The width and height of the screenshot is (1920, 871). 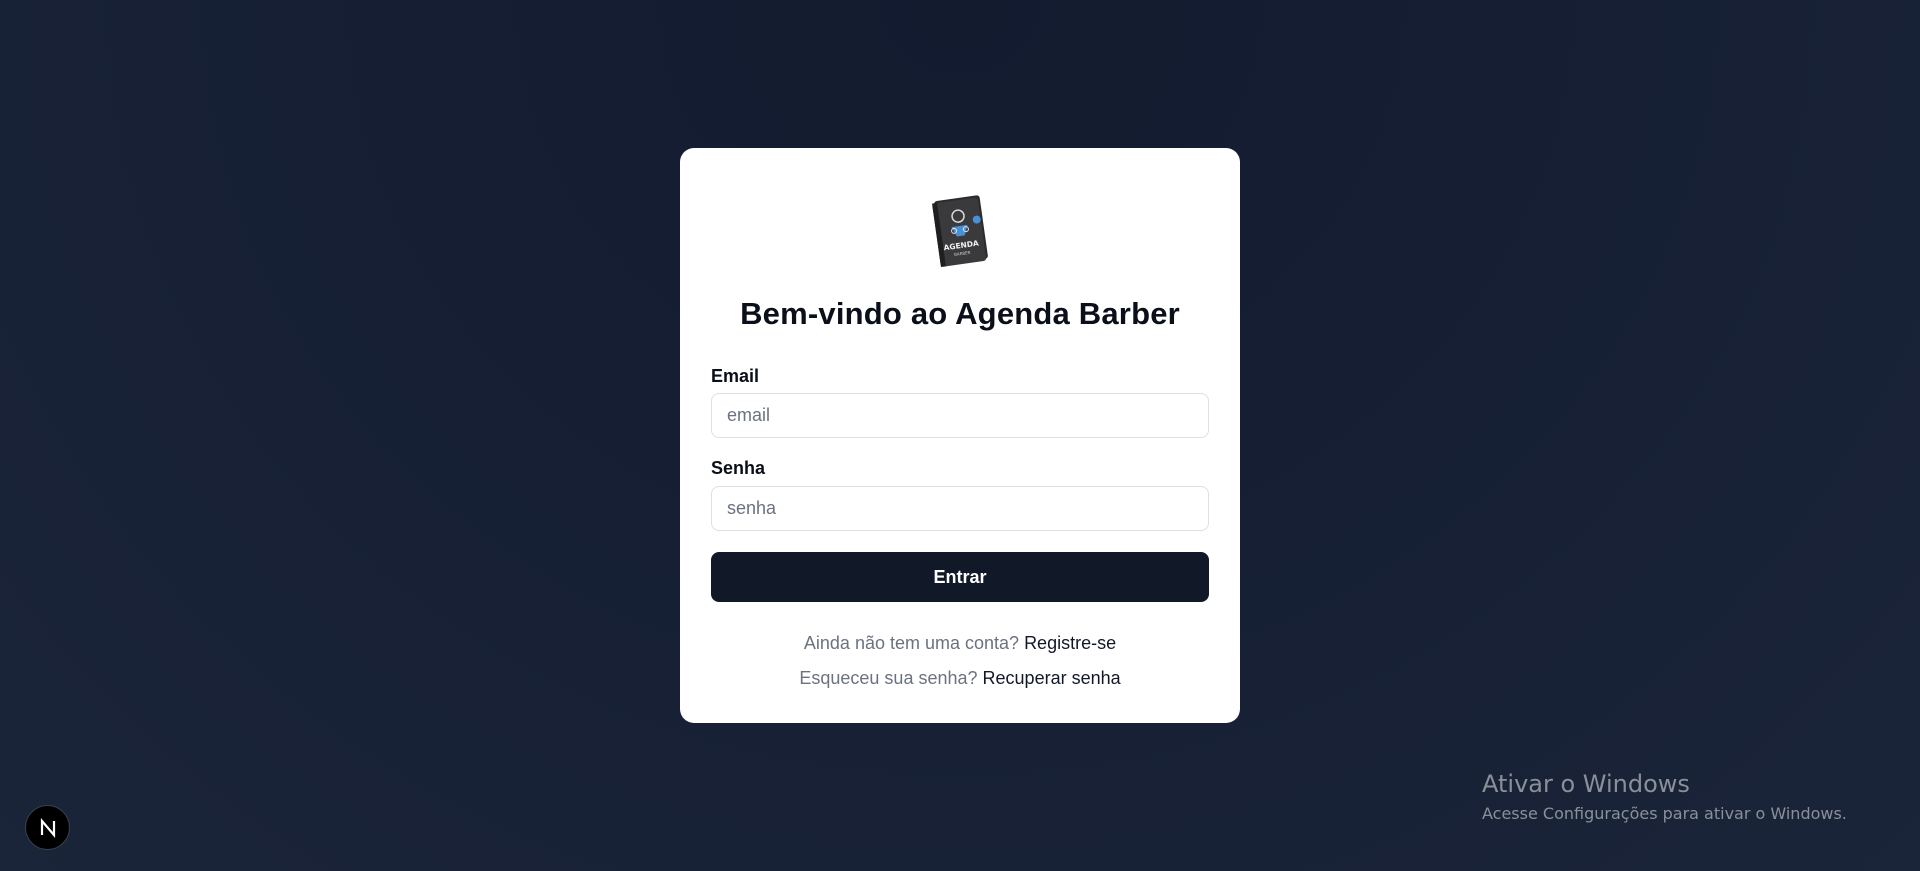 I want to click on windows-watermark-title: Ativar o Windows, so click(x=1586, y=784).